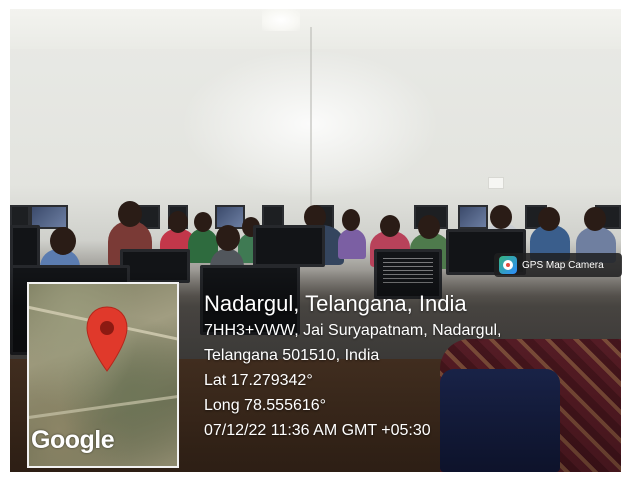 Image resolution: width=631 pixels, height=478 pixels. I want to click on address-line-2: Telangana 501510, India, so click(292, 355).